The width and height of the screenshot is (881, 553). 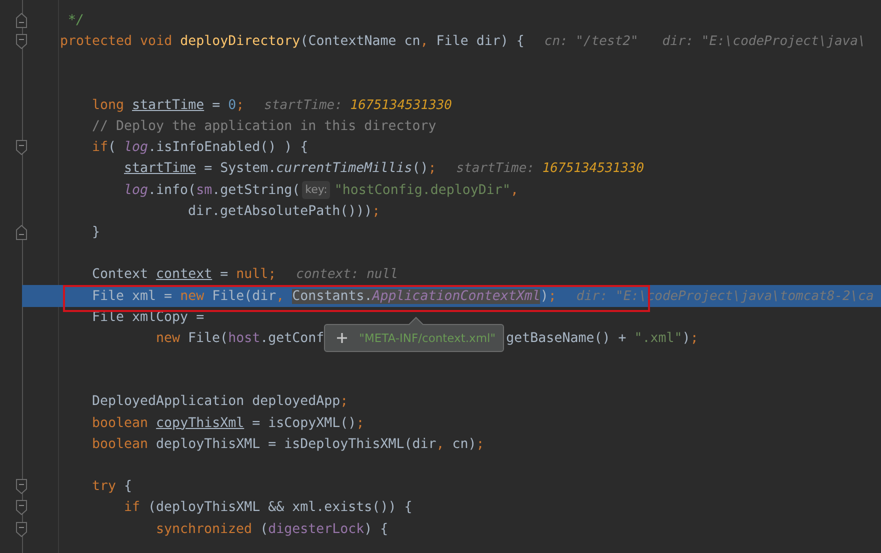 What do you see at coordinates (347, 275) in the screenshot?
I see `inline-debug-value: context: null` at bounding box center [347, 275].